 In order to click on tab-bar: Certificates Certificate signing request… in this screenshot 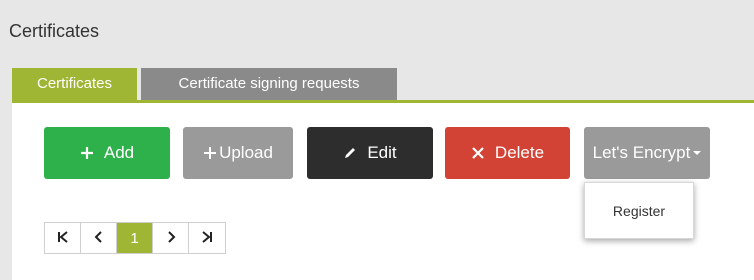, I will do `click(204, 84)`.